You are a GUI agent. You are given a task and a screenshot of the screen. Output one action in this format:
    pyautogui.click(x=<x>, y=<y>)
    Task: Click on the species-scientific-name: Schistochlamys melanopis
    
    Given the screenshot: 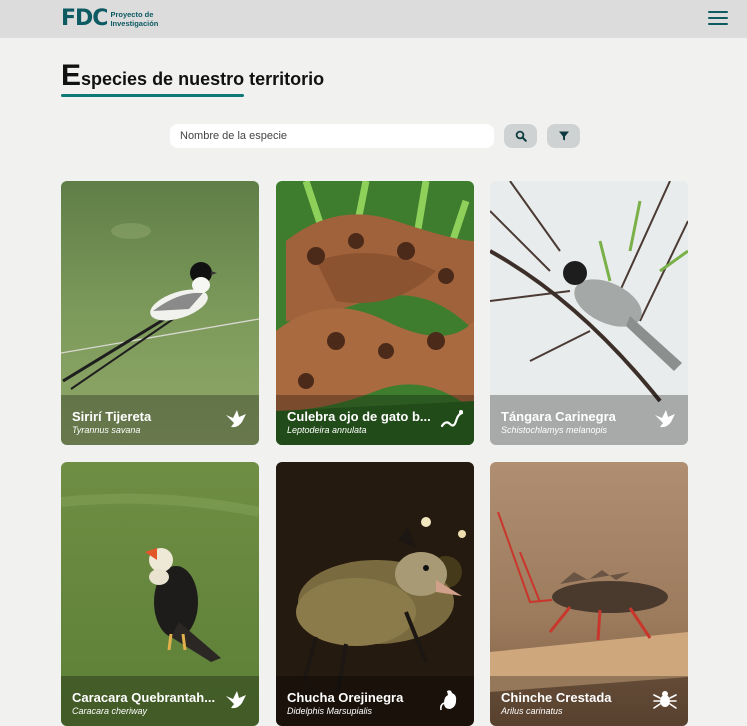 What is the action you would take?
    pyautogui.click(x=554, y=430)
    